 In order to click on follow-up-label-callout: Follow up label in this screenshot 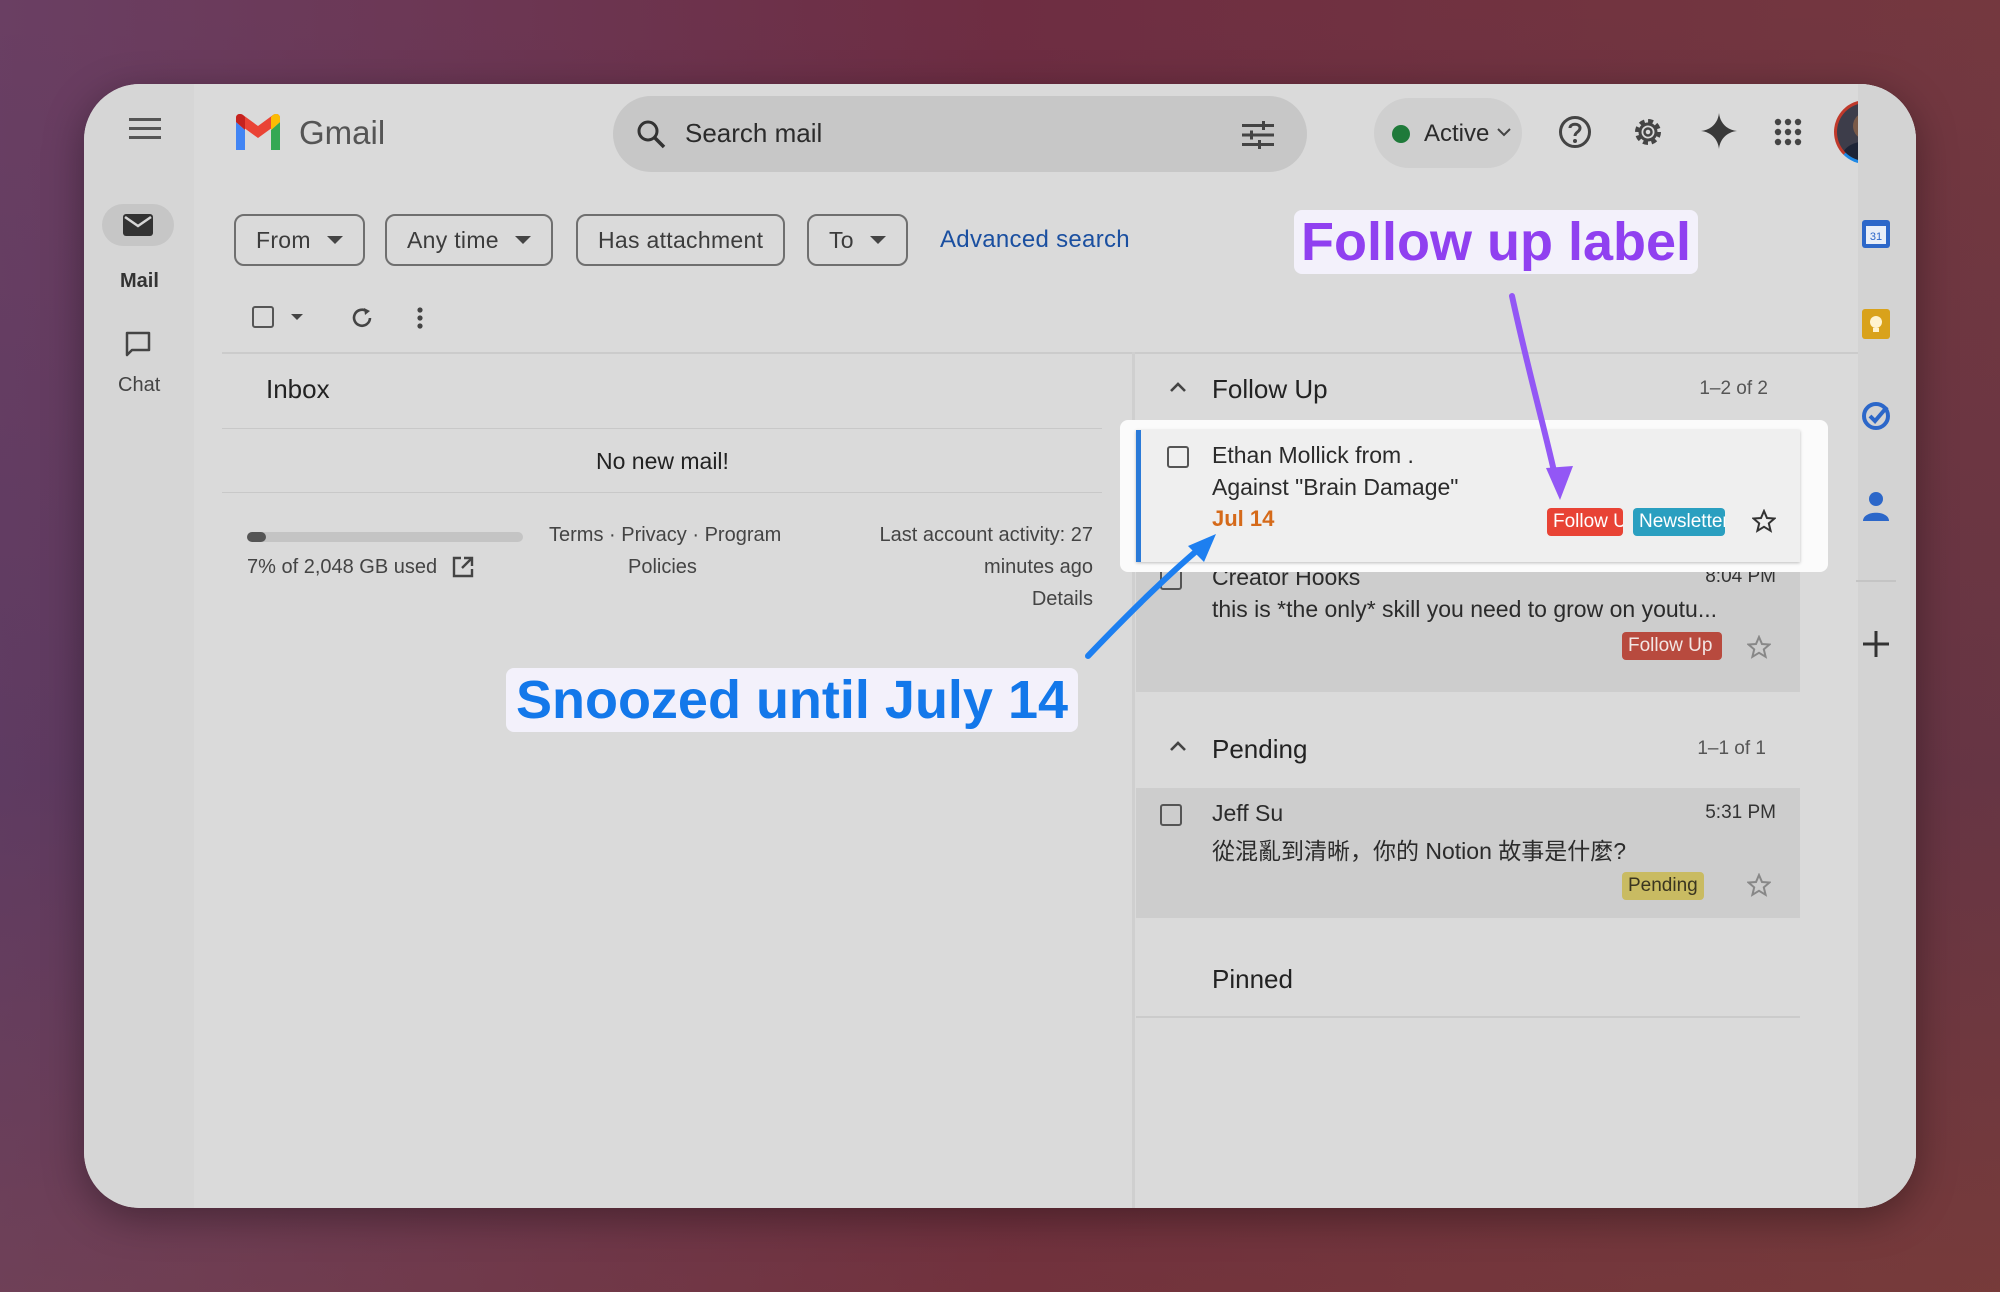, I will do `click(1496, 242)`.